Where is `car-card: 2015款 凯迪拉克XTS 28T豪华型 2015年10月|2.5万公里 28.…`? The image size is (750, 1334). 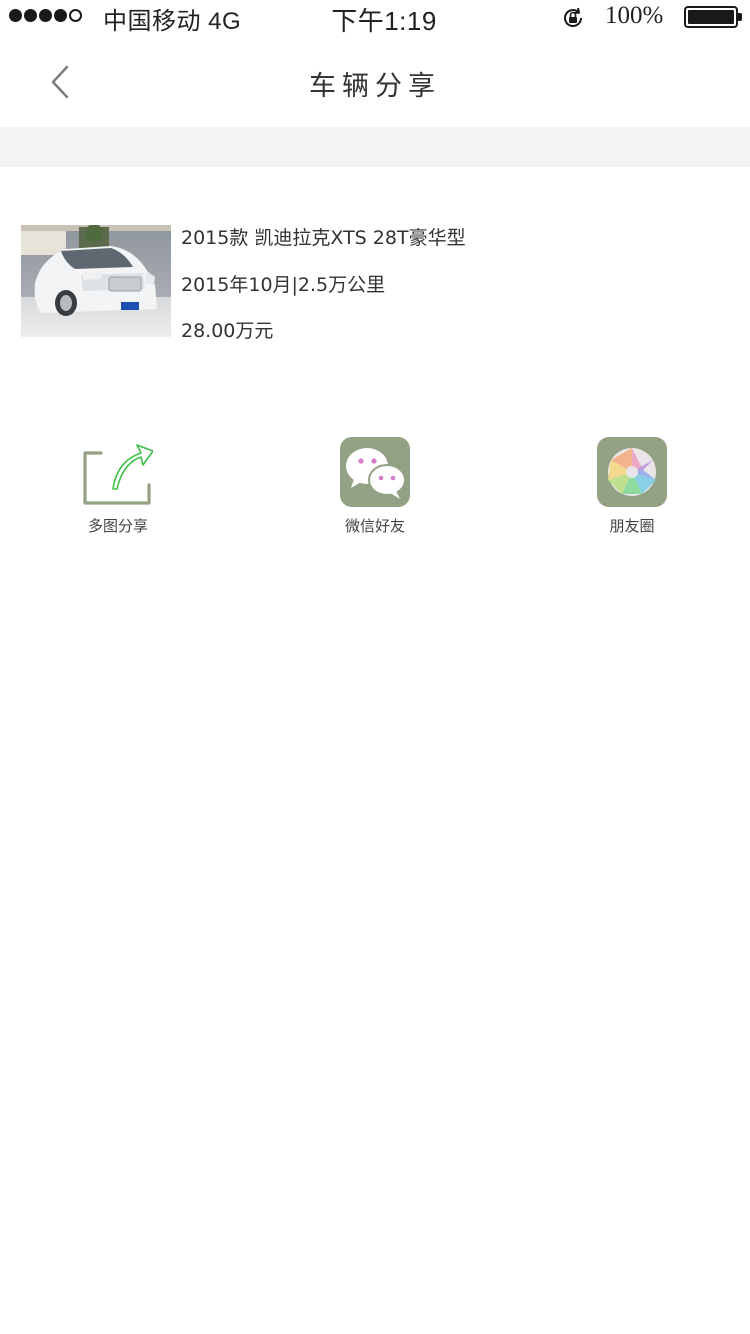 car-card: 2015款 凯迪拉克XTS 28T豪华型 2015年10月|2.5万公里 28.… is located at coordinates (371, 283).